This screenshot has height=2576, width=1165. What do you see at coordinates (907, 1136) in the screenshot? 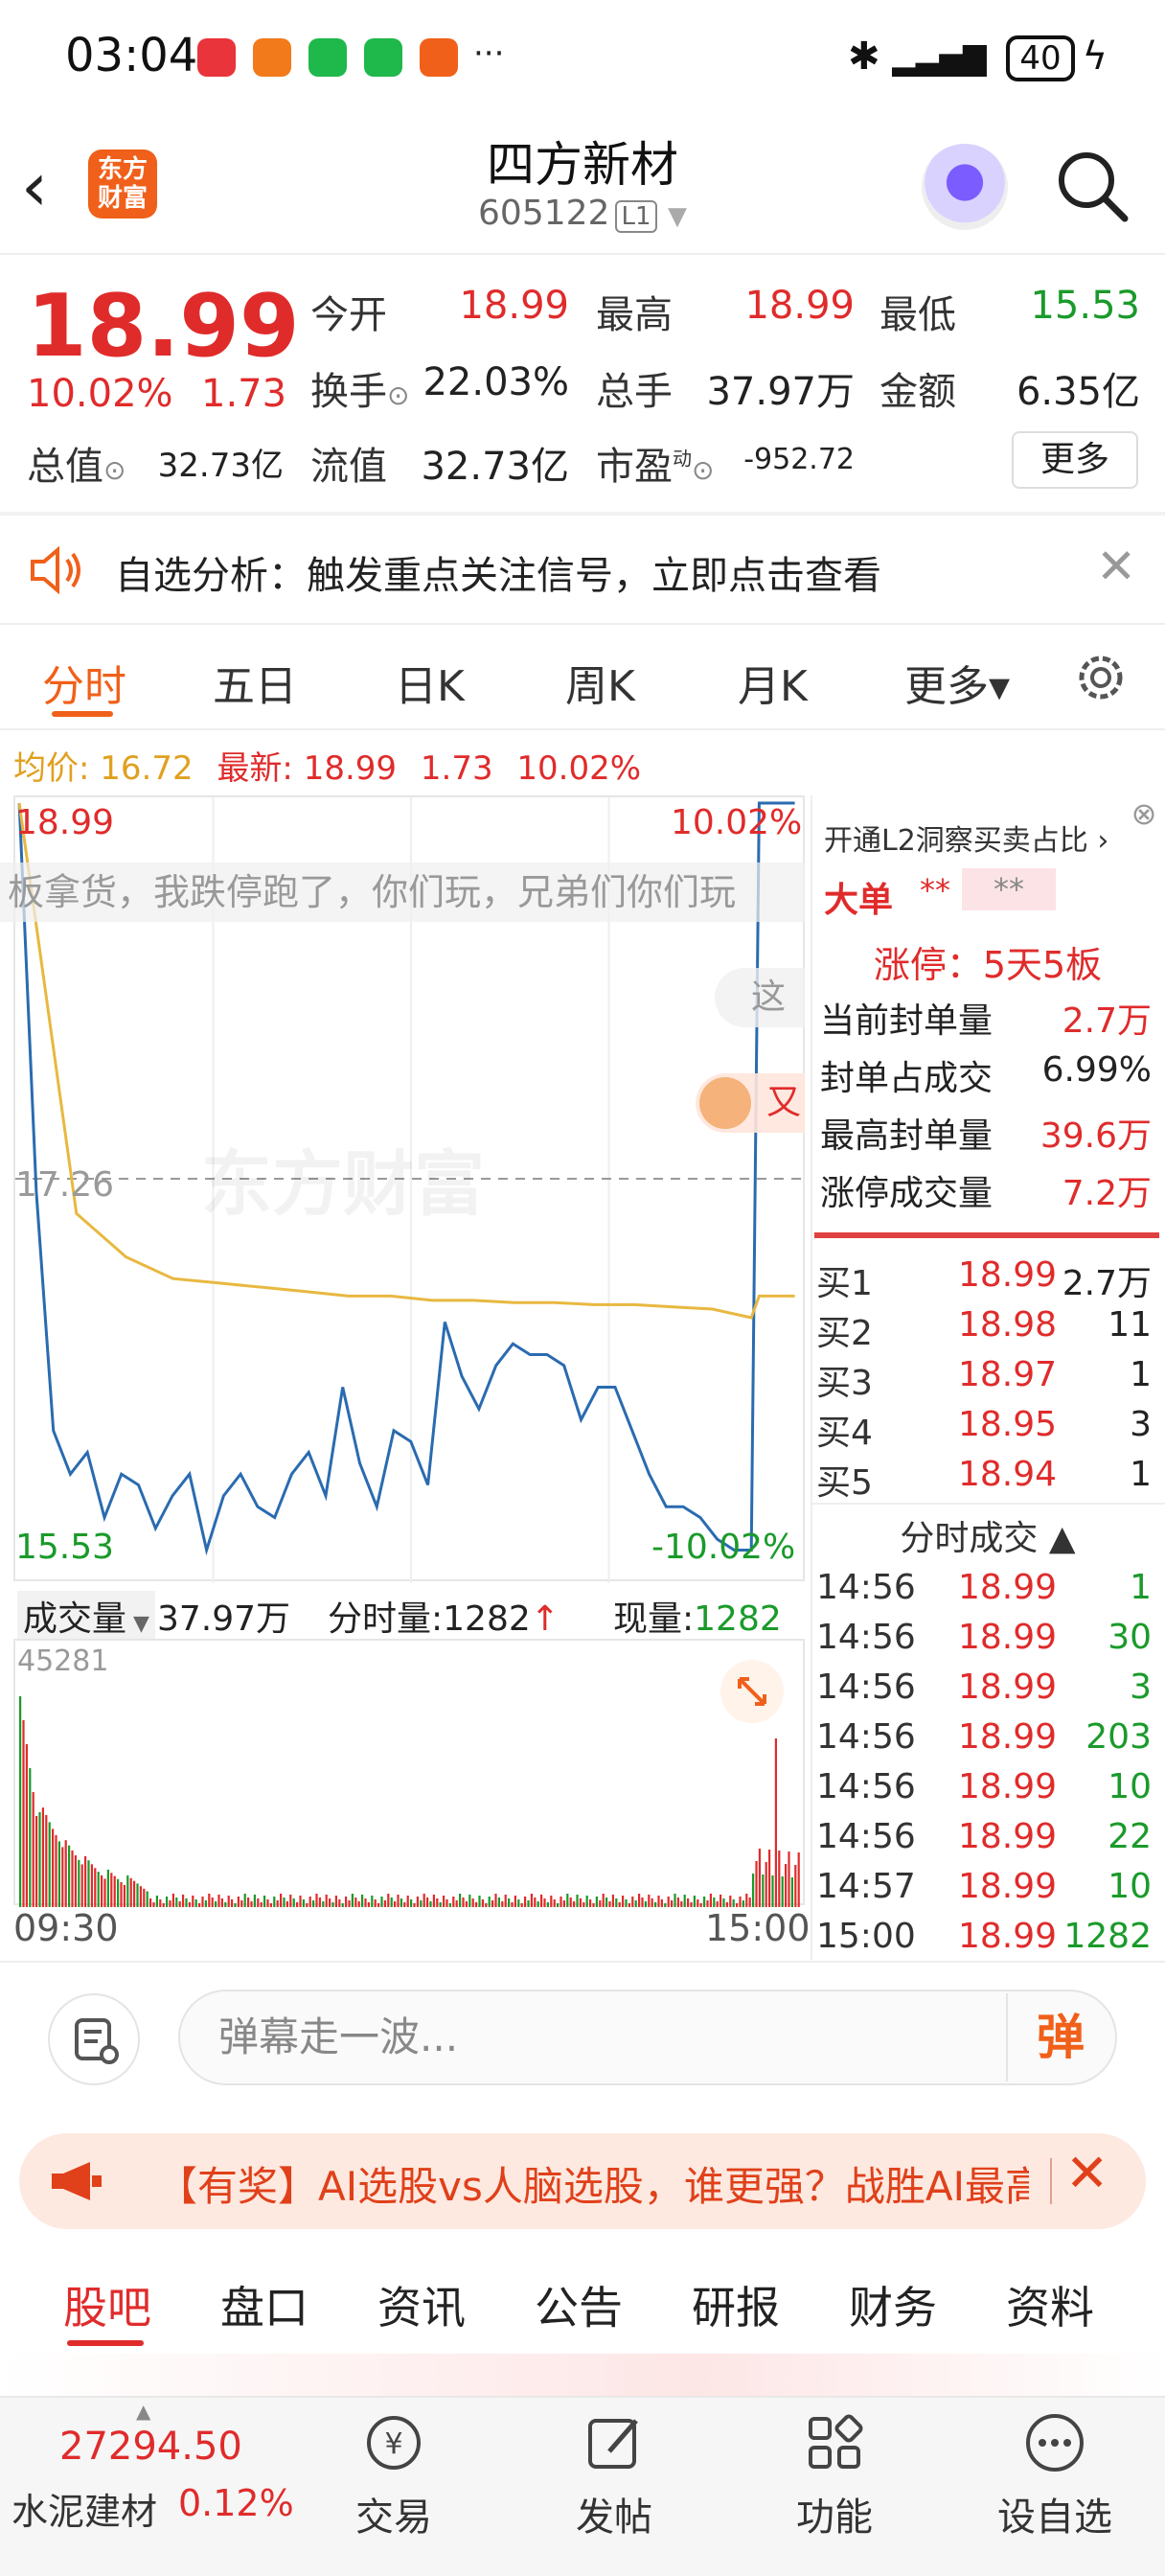
I see `l2-row-label: 最高封单量` at bounding box center [907, 1136].